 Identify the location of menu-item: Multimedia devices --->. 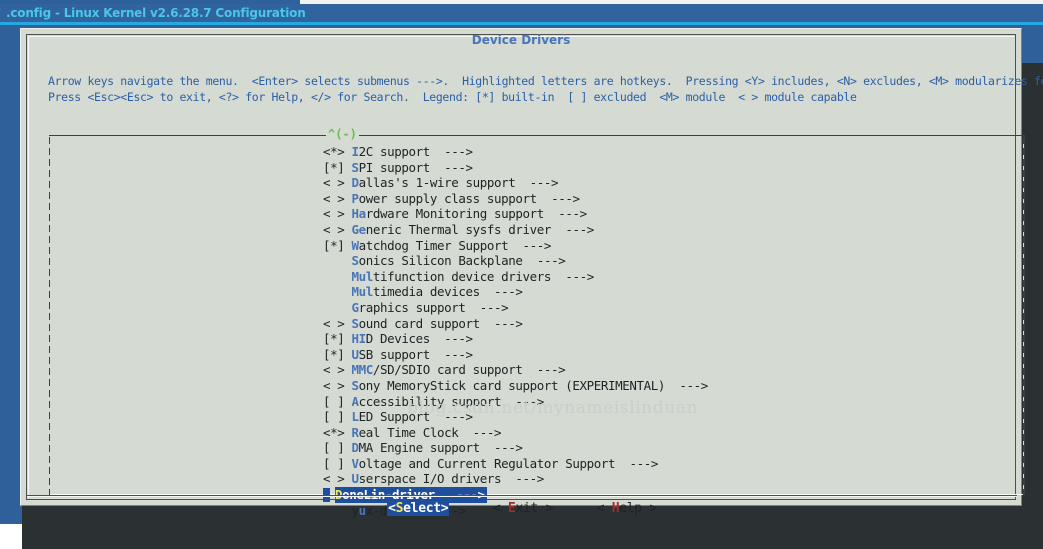
(668, 292).